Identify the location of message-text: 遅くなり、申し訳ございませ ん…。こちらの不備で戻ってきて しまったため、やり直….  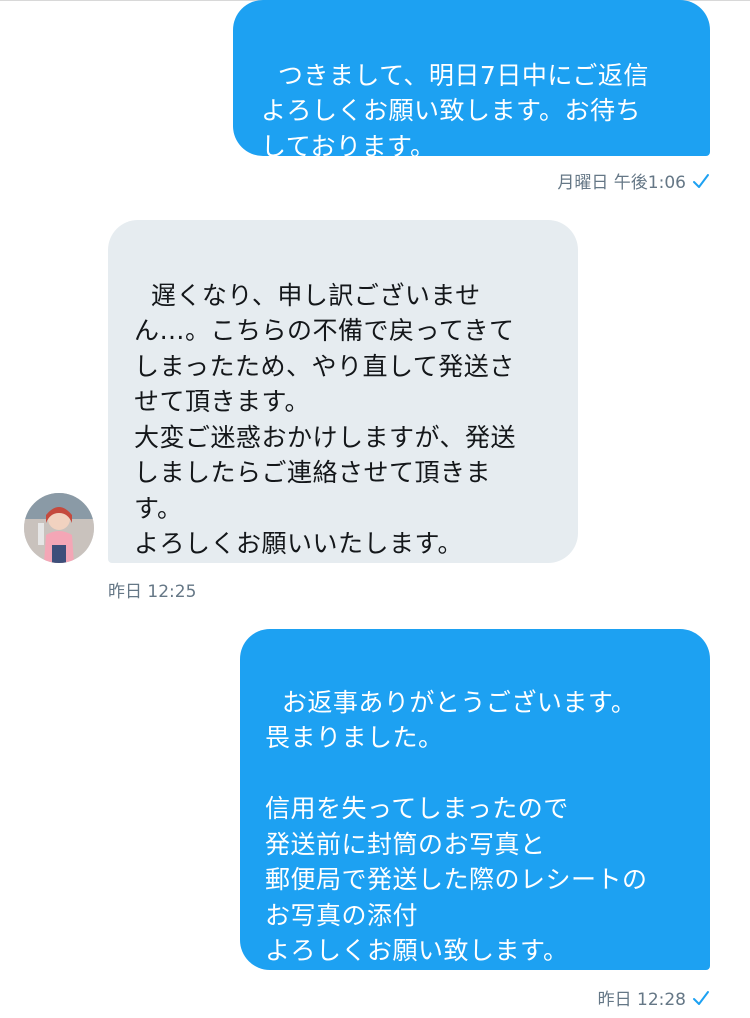
(325, 419).